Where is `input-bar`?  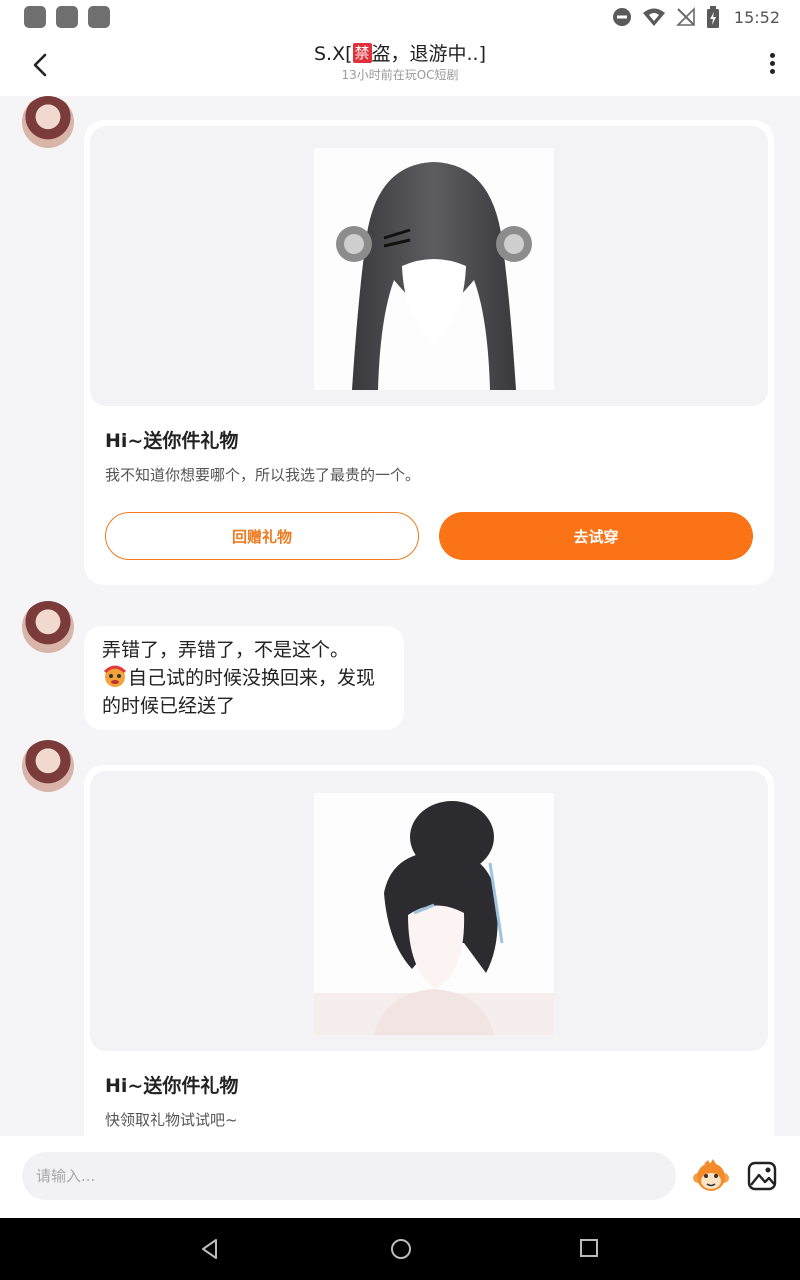
input-bar is located at coordinates (400, 1177).